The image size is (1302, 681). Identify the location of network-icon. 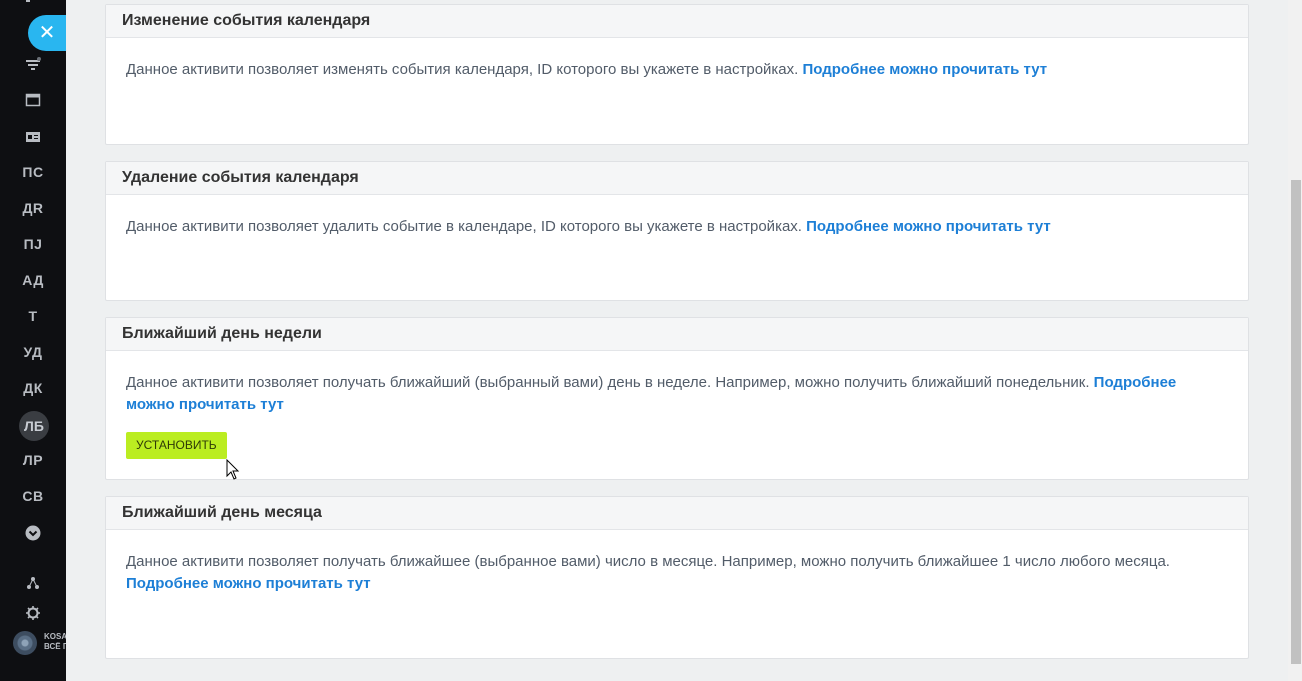
(33, 583).